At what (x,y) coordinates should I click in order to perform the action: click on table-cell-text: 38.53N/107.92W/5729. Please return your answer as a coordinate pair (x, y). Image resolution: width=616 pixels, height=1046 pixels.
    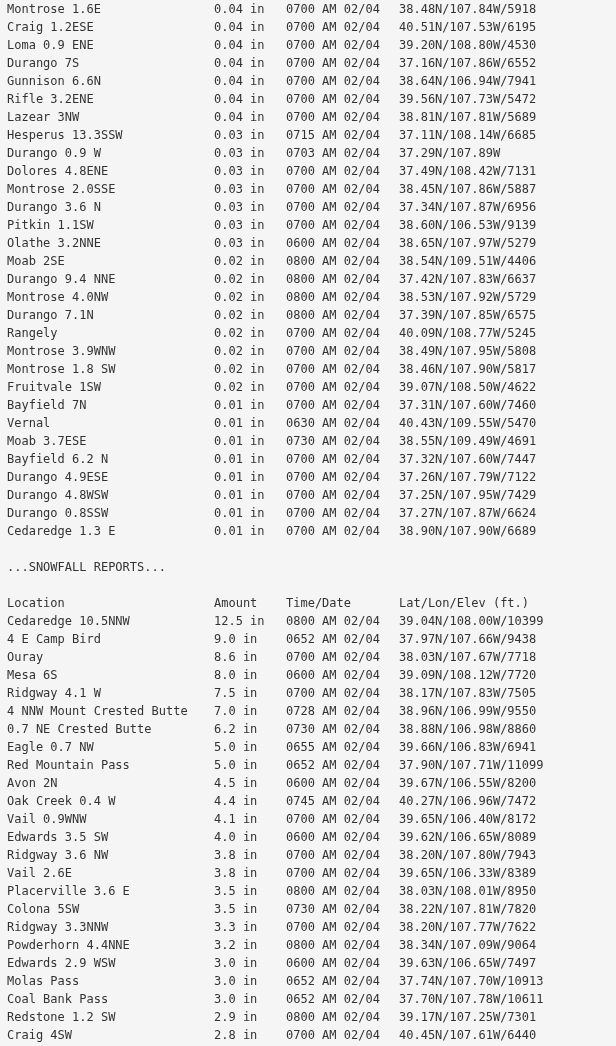
    Looking at the image, I should click on (468, 297).